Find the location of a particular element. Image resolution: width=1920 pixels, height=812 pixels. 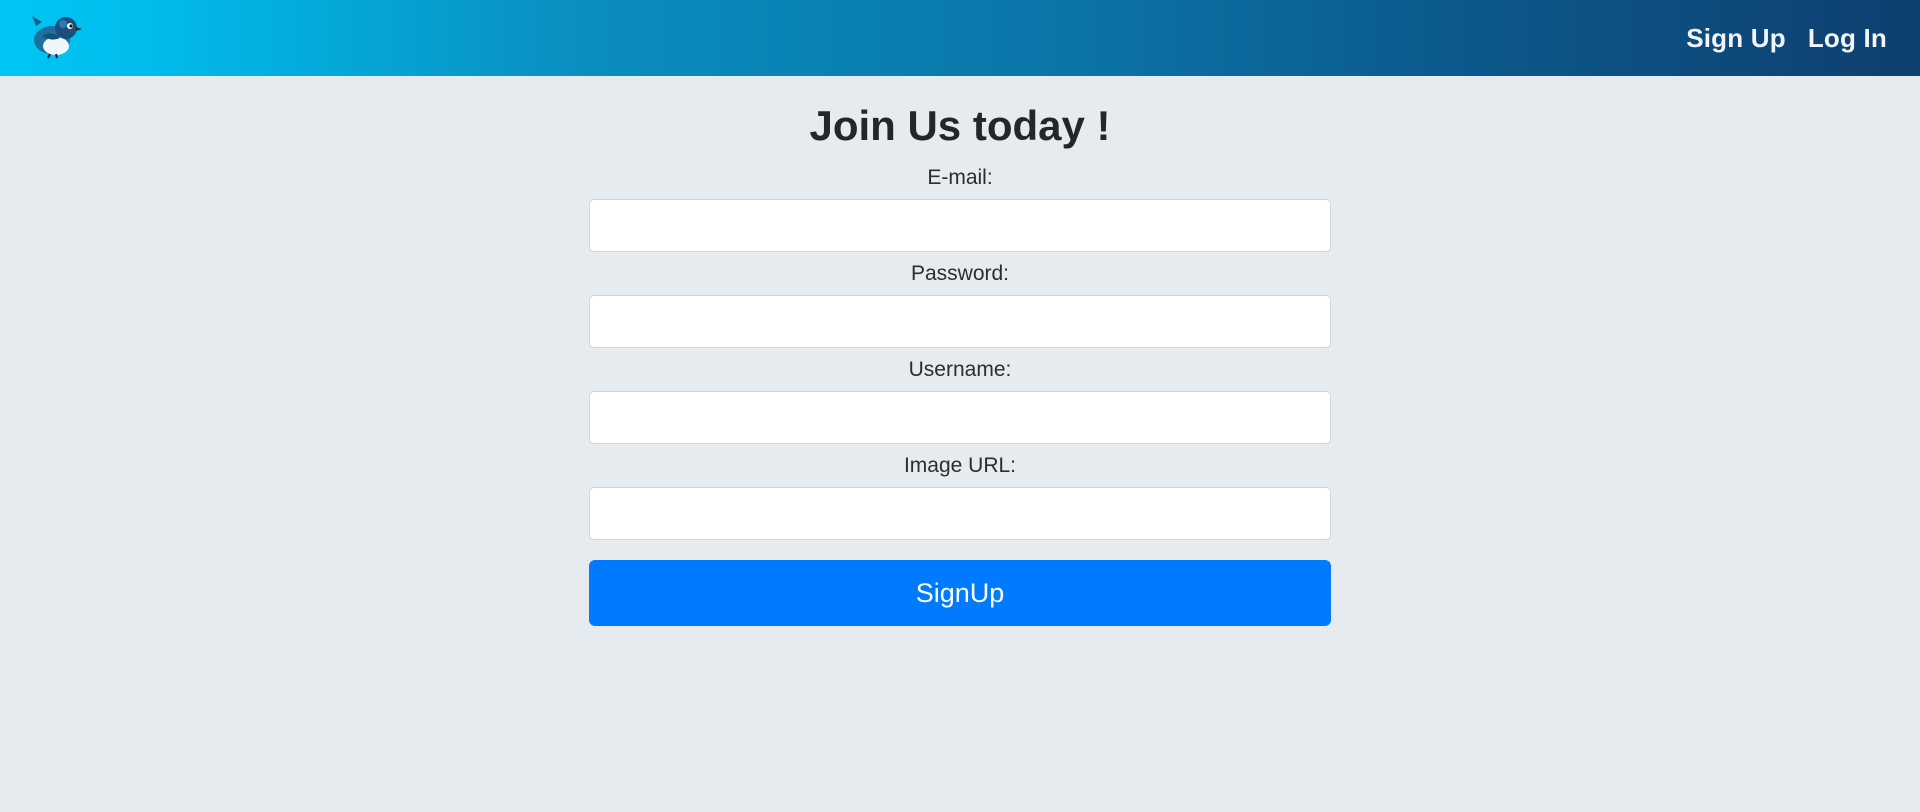

email-field is located at coordinates (960, 225).